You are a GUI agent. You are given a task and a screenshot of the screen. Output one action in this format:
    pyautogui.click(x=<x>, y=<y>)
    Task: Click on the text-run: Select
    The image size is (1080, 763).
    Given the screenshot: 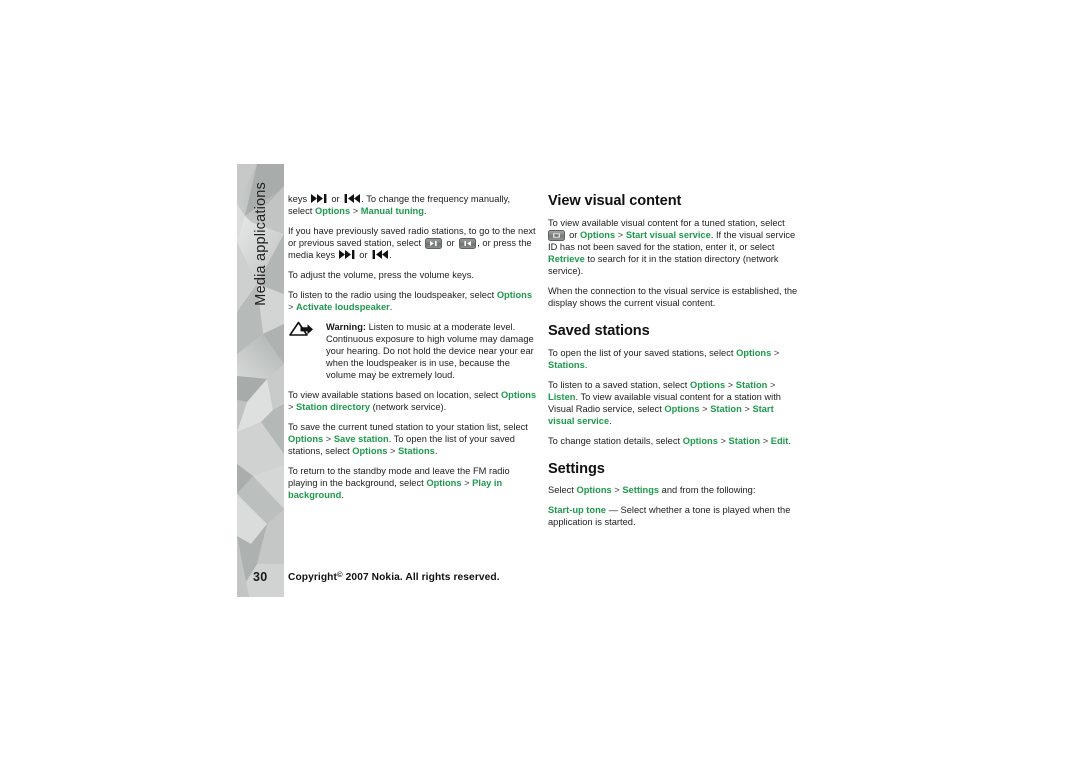 What is the action you would take?
    pyautogui.click(x=562, y=490)
    